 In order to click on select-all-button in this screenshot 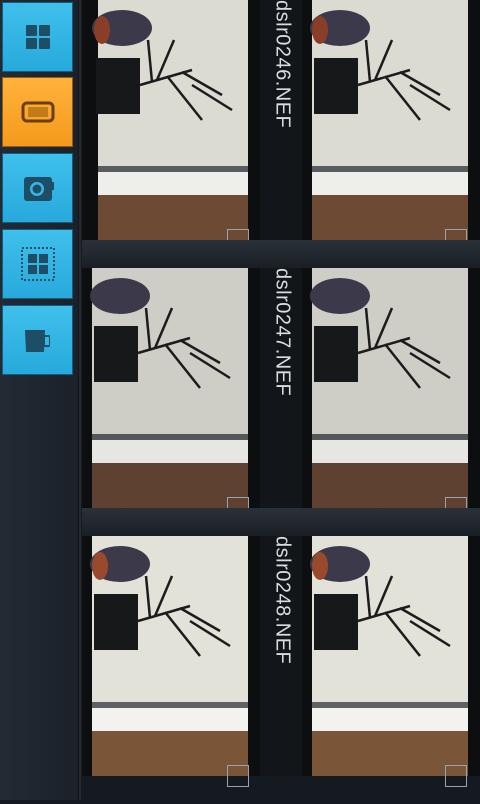, I will do `click(37, 264)`.